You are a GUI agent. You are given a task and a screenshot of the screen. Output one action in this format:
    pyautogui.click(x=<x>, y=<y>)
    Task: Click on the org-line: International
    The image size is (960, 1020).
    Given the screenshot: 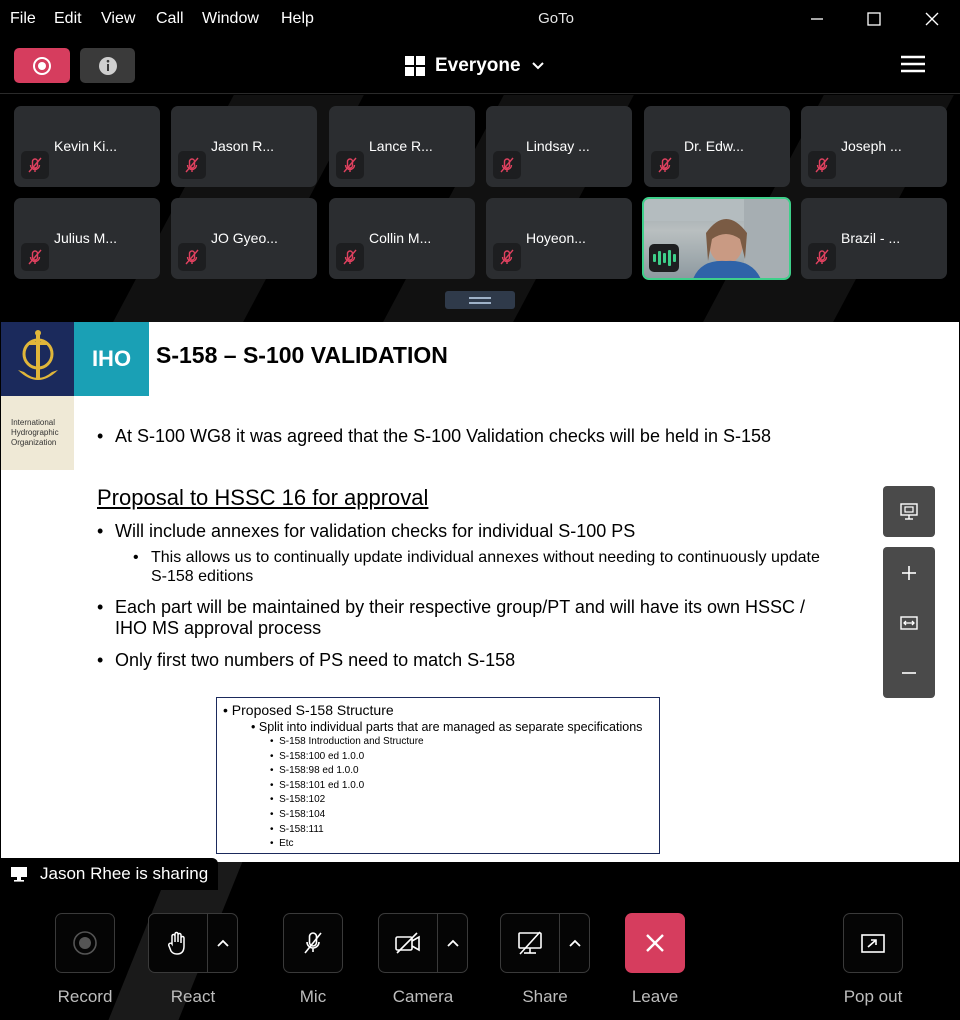 What is the action you would take?
    pyautogui.click(x=33, y=422)
    